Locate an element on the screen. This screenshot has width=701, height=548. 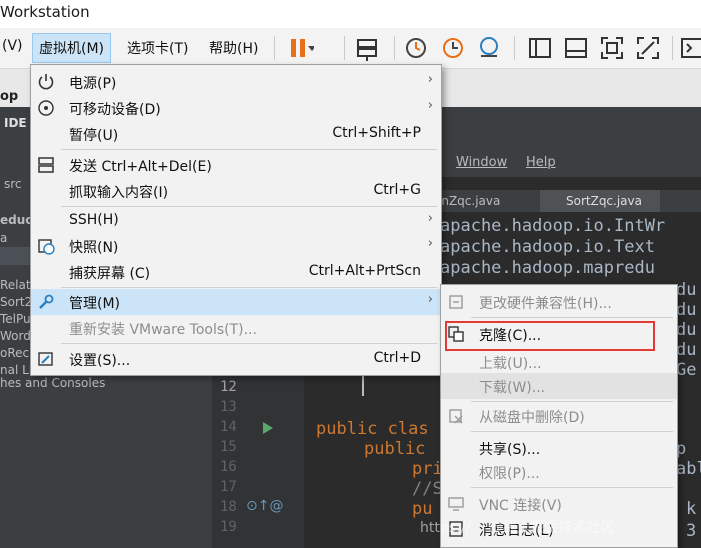
wrench-icon is located at coordinates (46, 301).